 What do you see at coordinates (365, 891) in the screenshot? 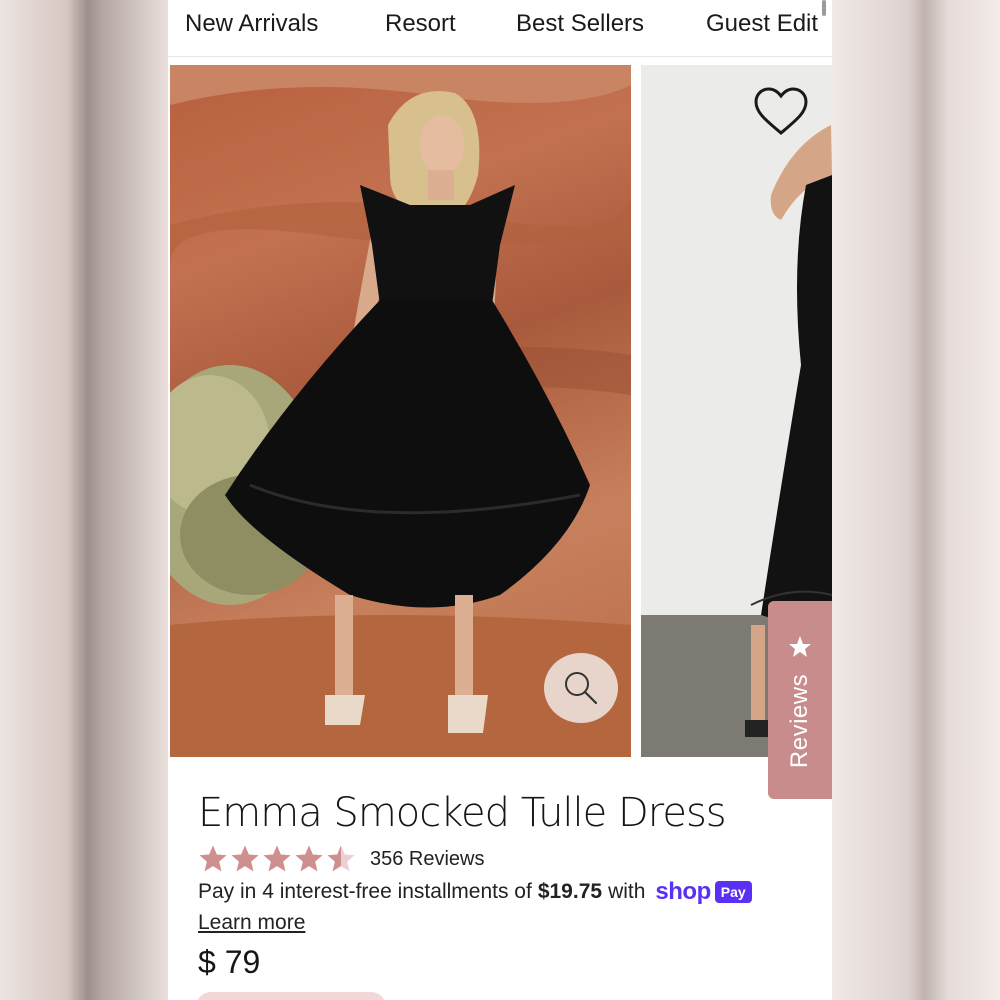
I see `installment-prefix: Pay in 4 interest-free installments of` at bounding box center [365, 891].